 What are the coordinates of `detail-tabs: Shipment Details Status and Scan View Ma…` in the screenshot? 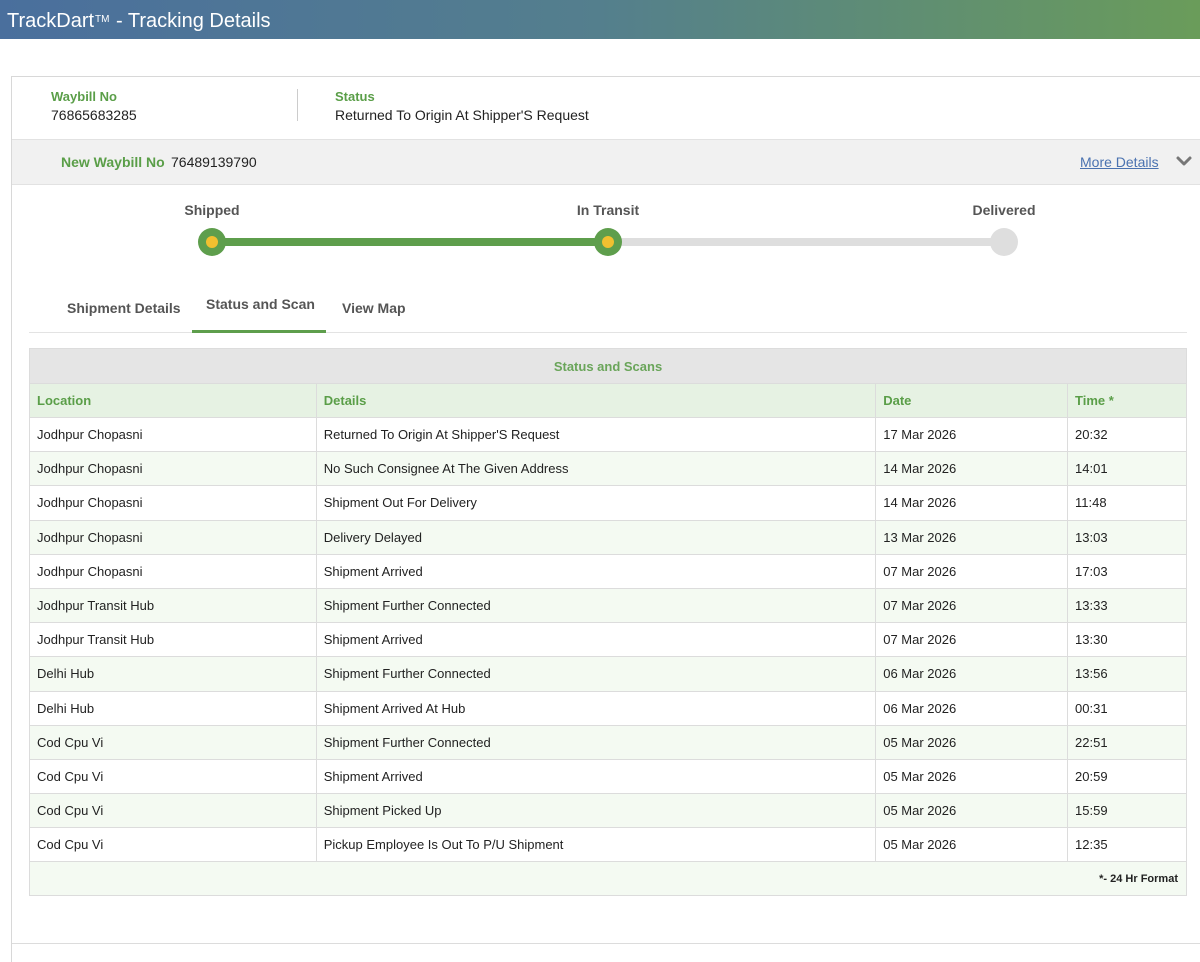 It's located at (608, 309).